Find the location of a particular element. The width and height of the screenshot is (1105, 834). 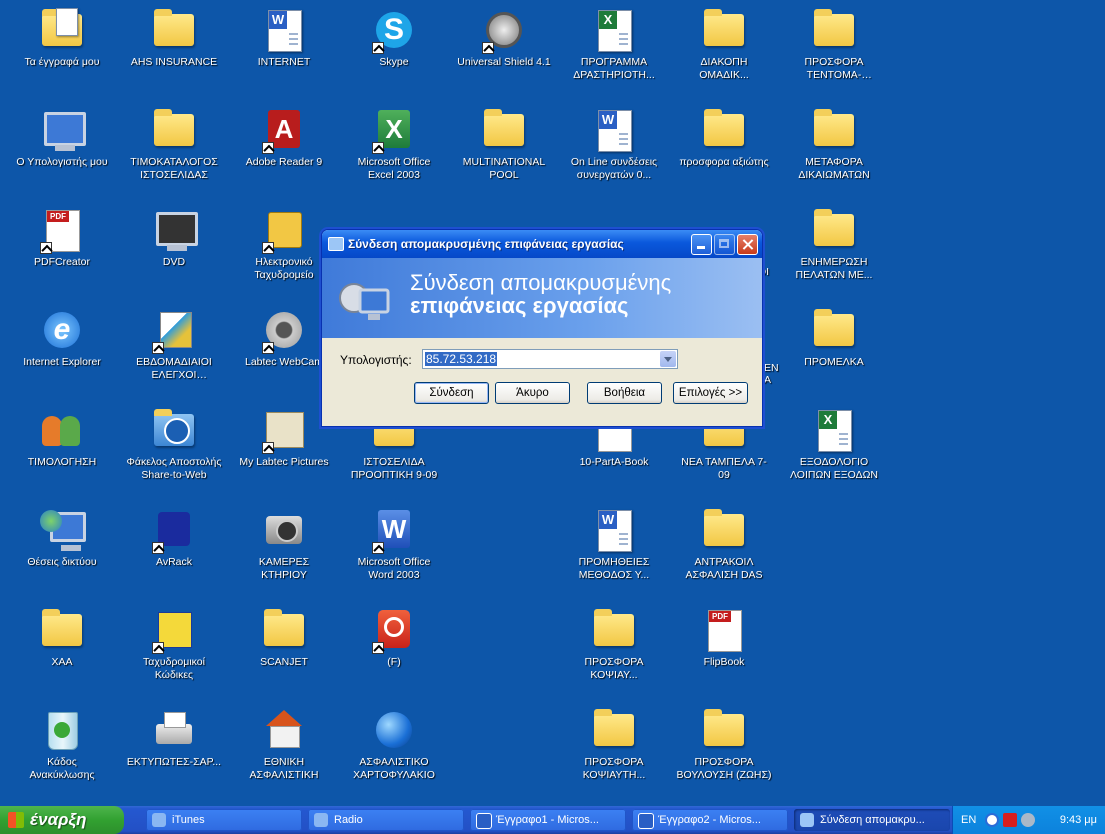

desktop-icon-postal-codes: Ταχυδρομικοί Κώδικες is located at coordinates (174, 651).